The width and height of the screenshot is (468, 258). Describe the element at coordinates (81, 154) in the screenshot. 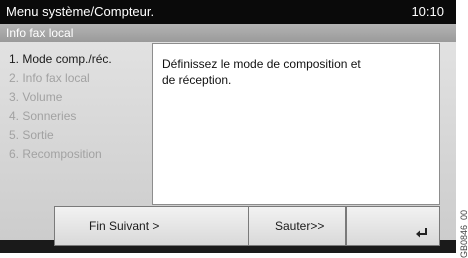

I see `menu-item-recomposition: 6. Recomposition` at that location.